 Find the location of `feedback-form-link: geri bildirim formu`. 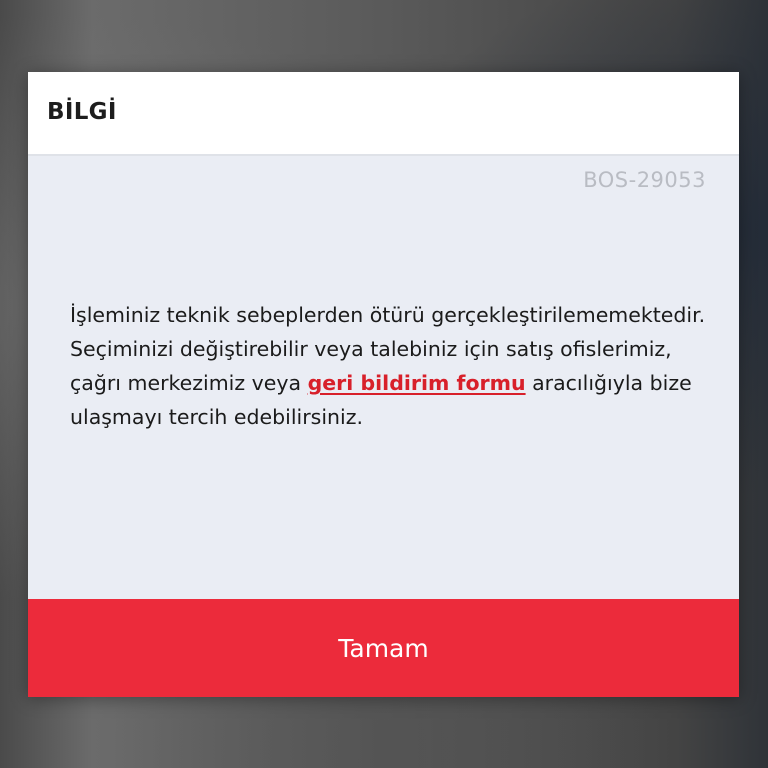

feedback-form-link: geri bildirim formu is located at coordinates (417, 383).